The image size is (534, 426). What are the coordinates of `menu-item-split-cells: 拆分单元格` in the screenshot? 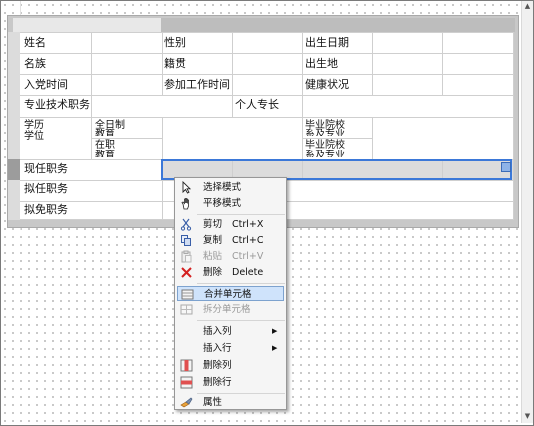 It's located at (230, 309).